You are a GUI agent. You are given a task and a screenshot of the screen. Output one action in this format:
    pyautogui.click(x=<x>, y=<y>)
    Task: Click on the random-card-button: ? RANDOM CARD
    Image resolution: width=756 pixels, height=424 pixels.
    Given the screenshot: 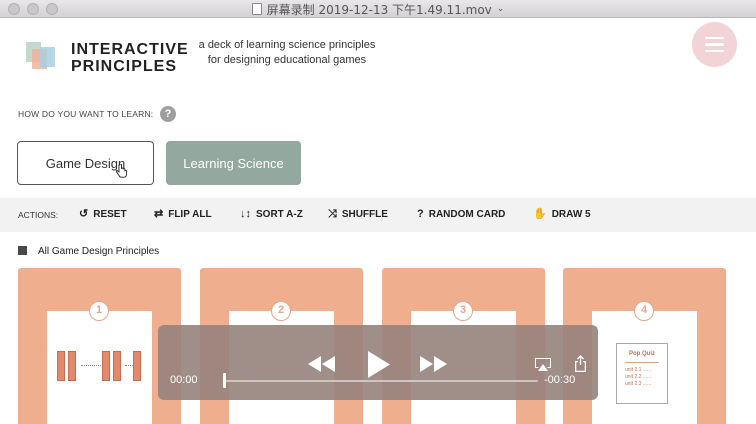 What is the action you would take?
    pyautogui.click(x=461, y=214)
    